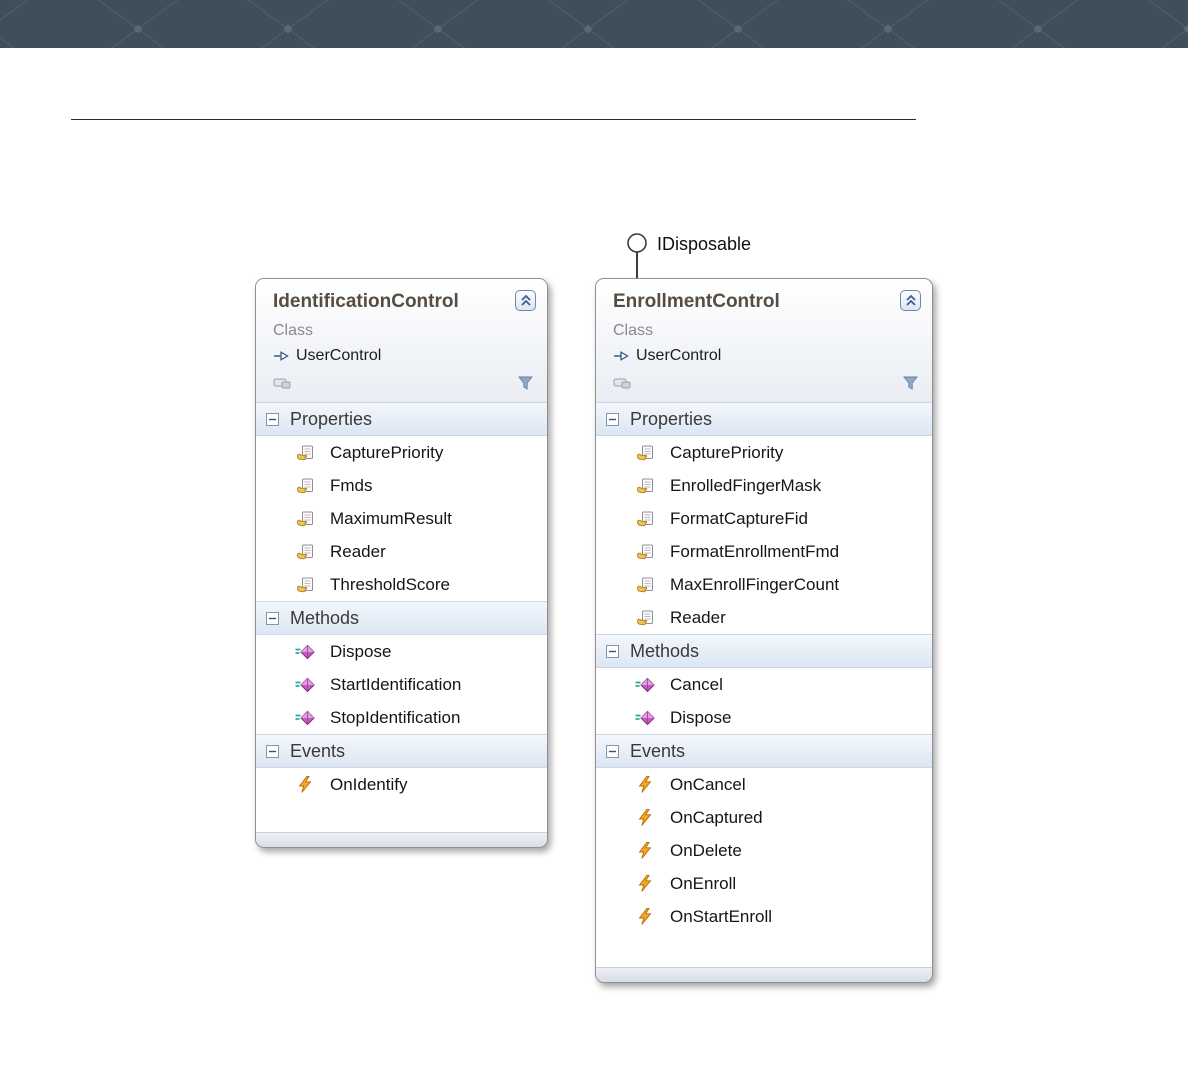 The height and width of the screenshot is (1078, 1188). I want to click on method-row: Cancel, so click(764, 684).